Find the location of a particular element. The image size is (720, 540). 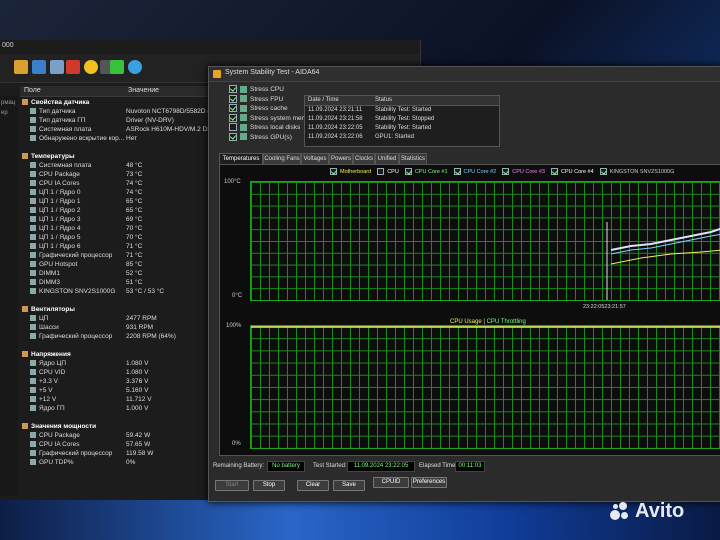

sensor-row: Графический процессор 71 °C is located at coordinates (122, 255).